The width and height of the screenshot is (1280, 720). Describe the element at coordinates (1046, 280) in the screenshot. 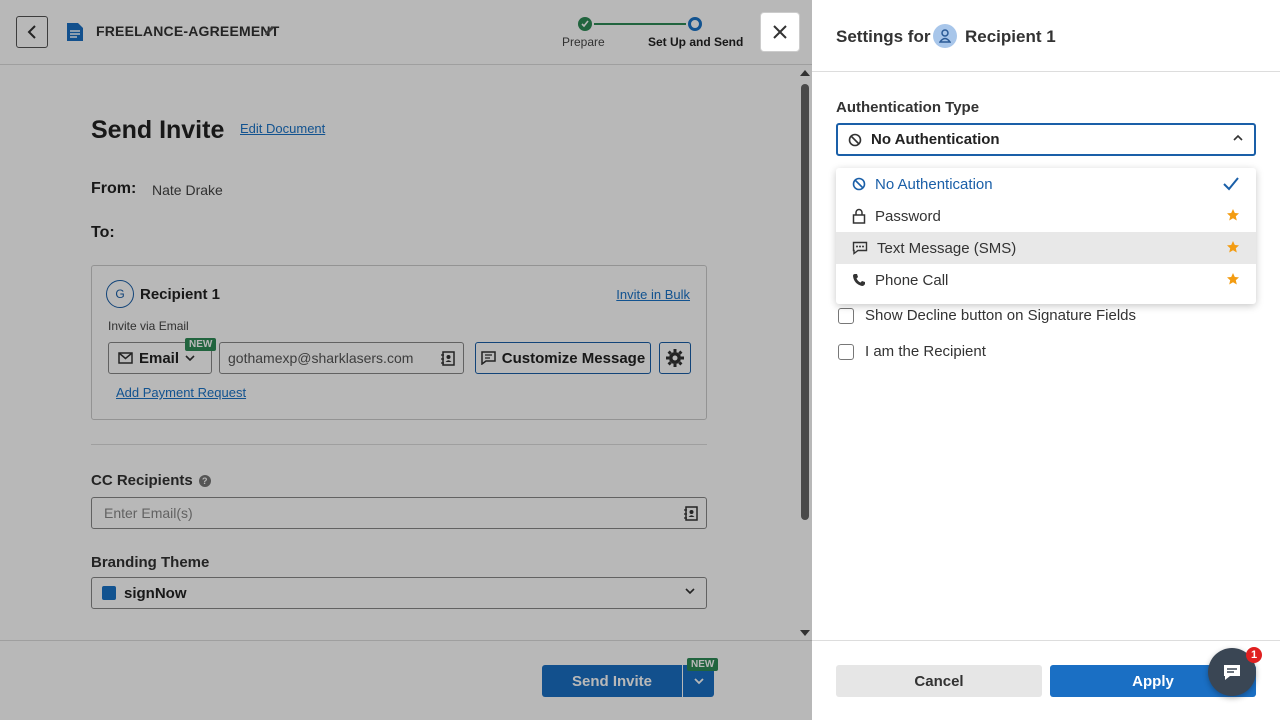

I see `option-phone-call: Phone Call` at that location.